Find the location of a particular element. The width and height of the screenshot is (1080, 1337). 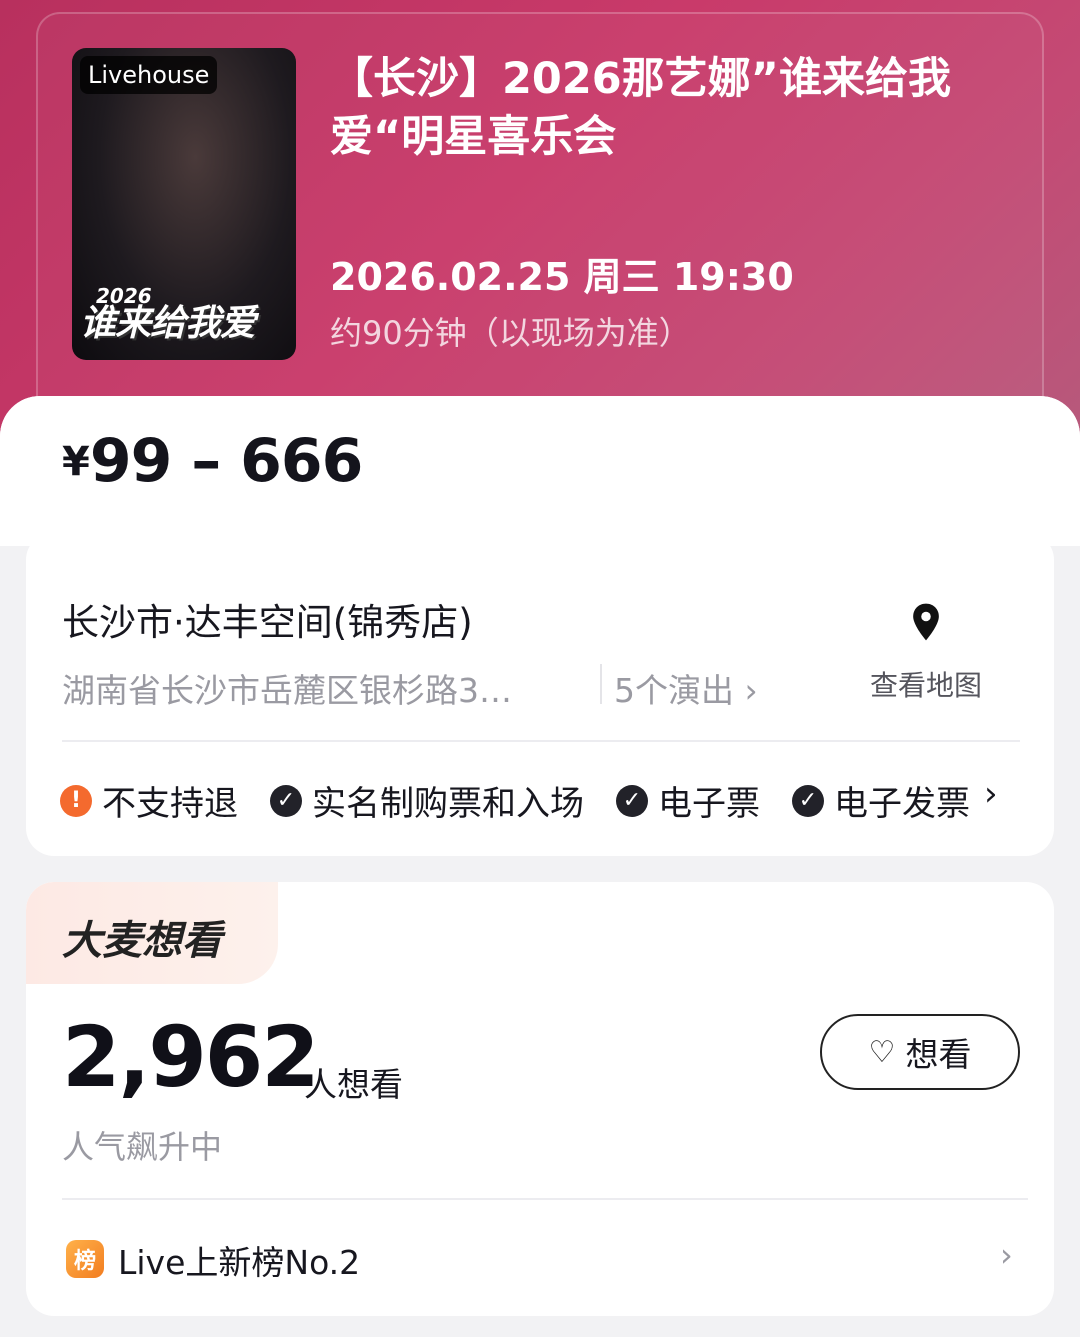

livehouse-badge: Livehouse is located at coordinates (149, 75).